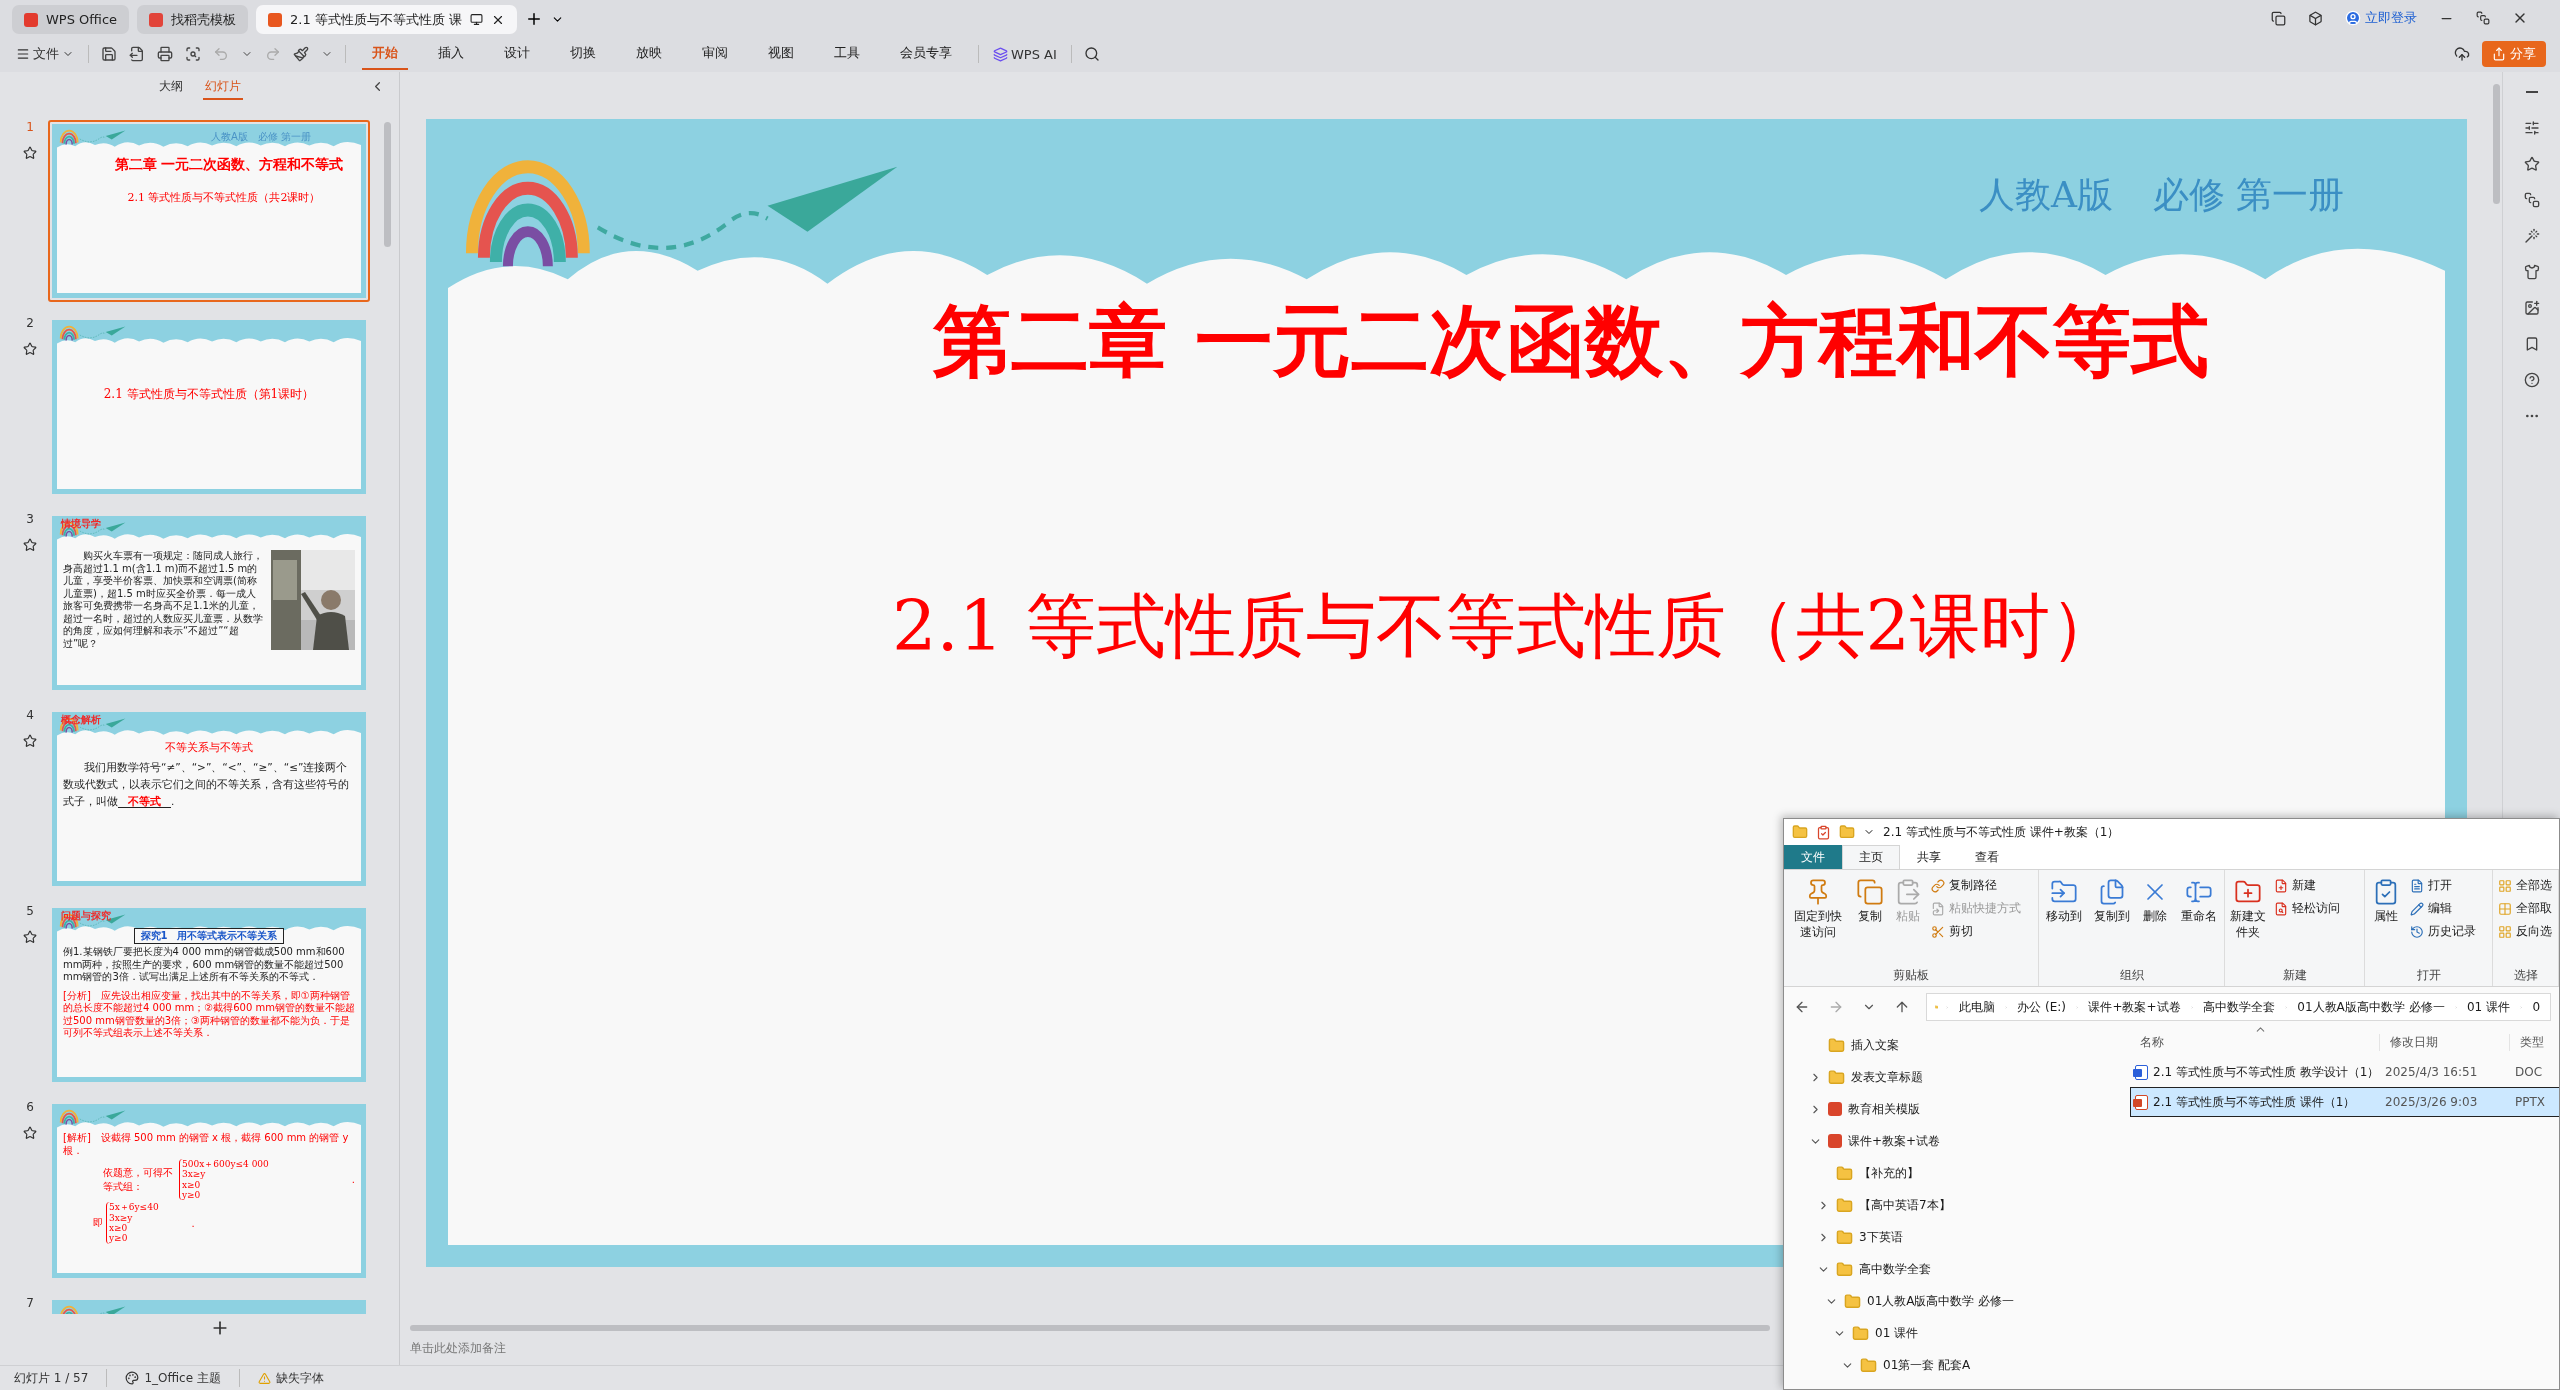 Image resolution: width=2560 pixels, height=1390 pixels. What do you see at coordinates (194, 1174) in the screenshot?
I see `equation-line: 3x≥y` at bounding box center [194, 1174].